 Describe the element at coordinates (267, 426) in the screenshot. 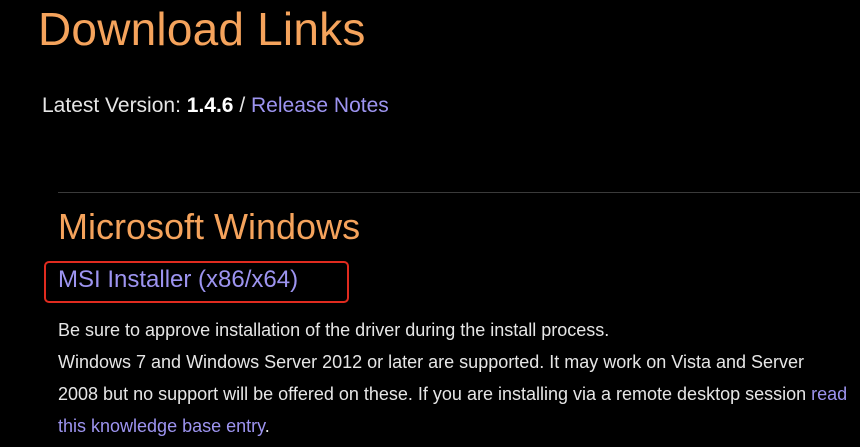

I see `compatibility-end: .` at that location.